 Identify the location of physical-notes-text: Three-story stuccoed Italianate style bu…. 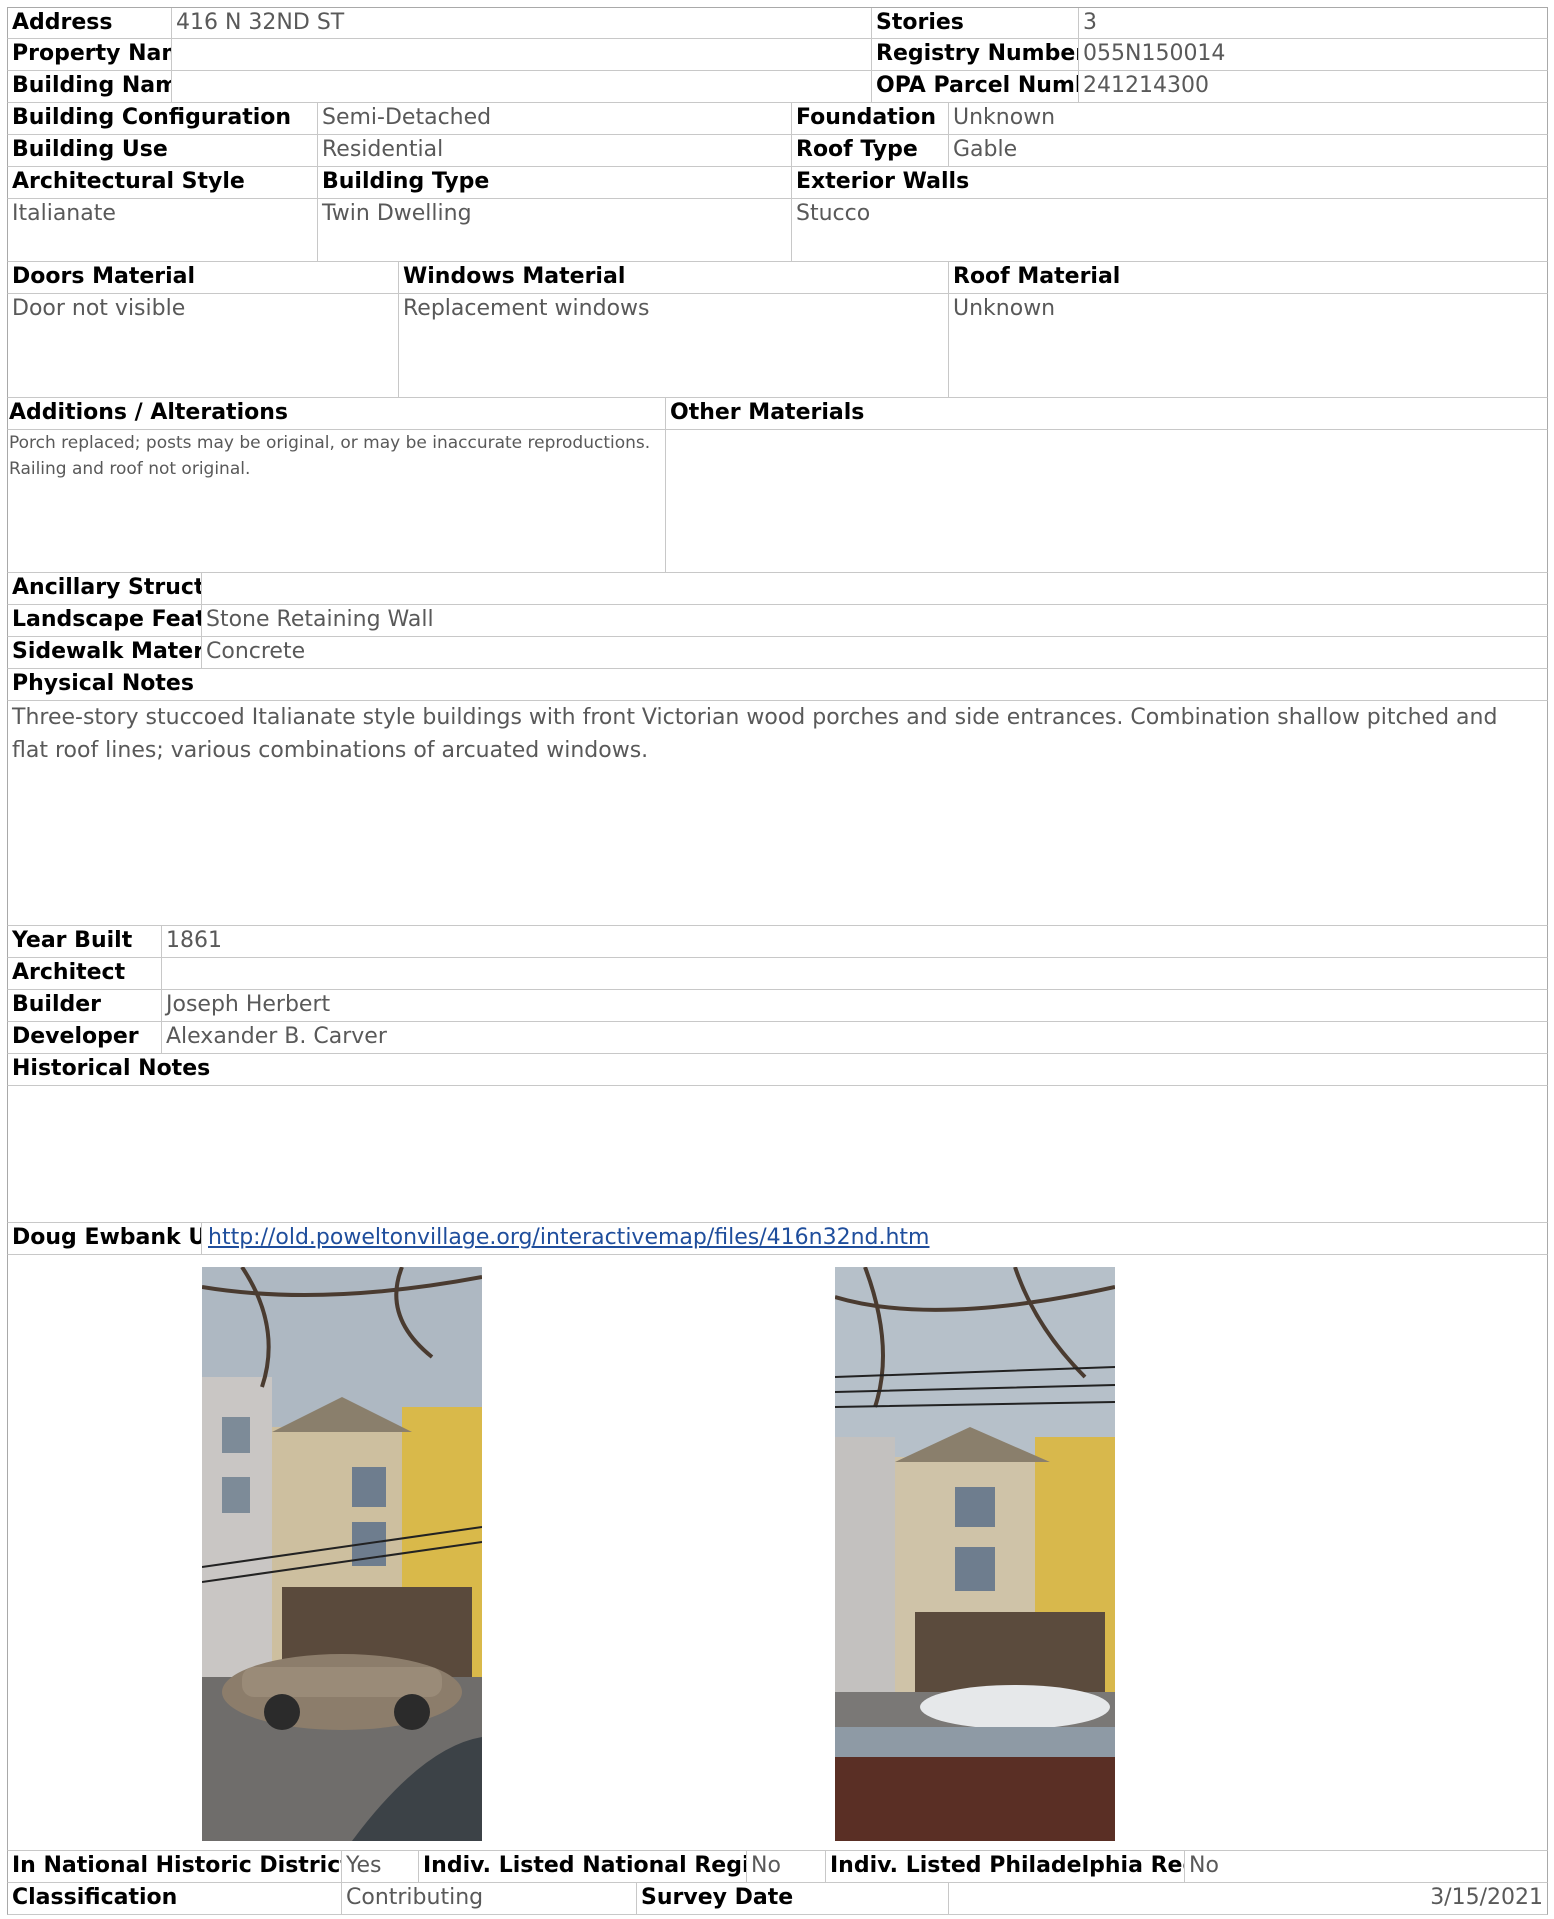
(755, 734).